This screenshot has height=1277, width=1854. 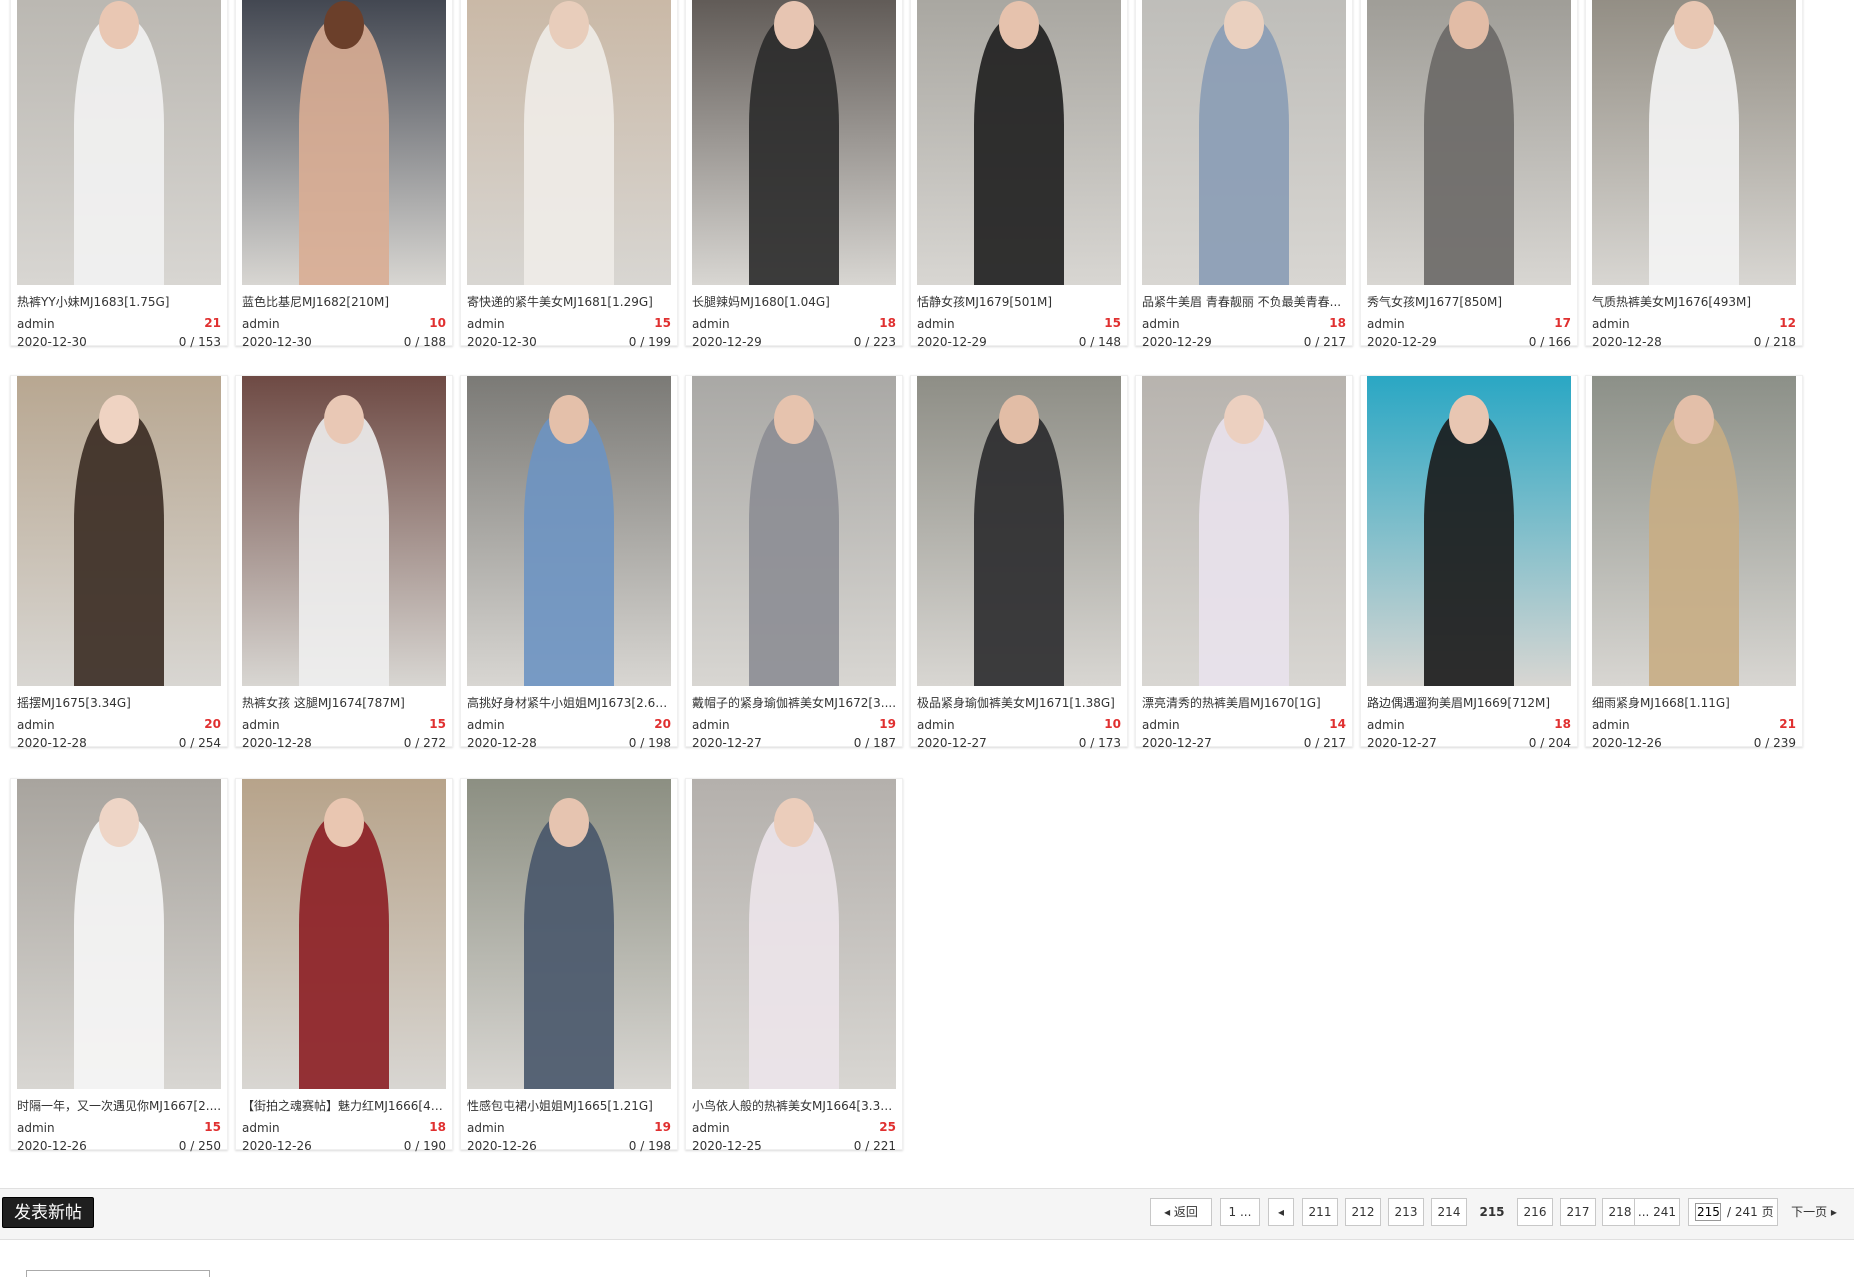 What do you see at coordinates (1814, 1212) in the screenshot?
I see `next-page-button: 下一页 ▸` at bounding box center [1814, 1212].